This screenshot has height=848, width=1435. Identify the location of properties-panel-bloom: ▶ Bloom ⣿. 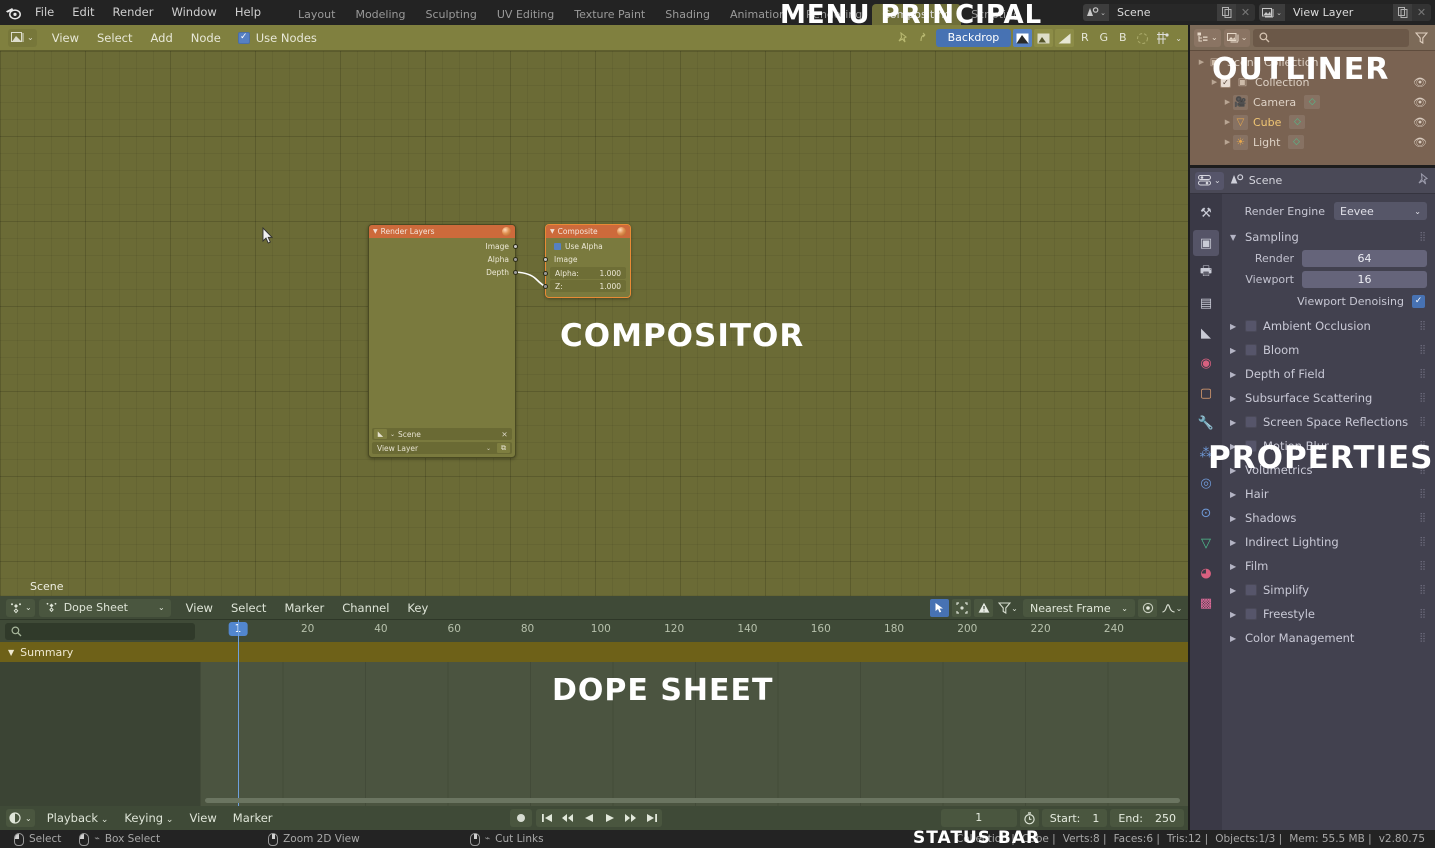
(1328, 350).